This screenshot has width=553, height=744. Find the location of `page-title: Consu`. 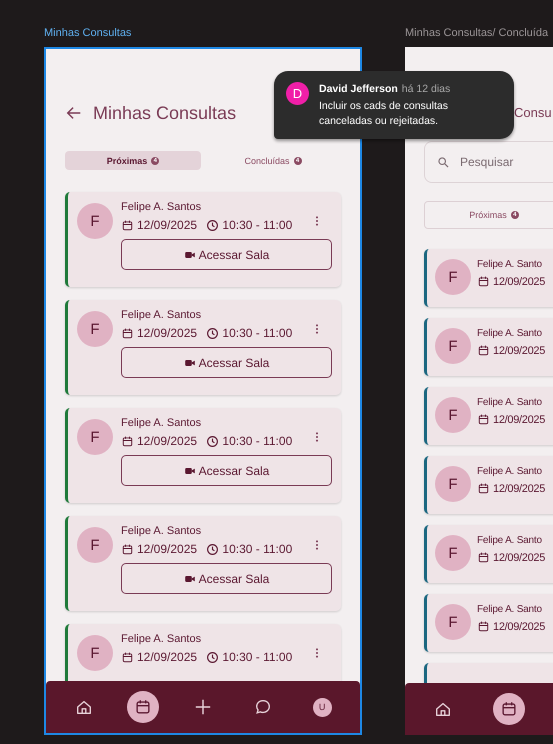

page-title: Consu is located at coordinates (533, 112).